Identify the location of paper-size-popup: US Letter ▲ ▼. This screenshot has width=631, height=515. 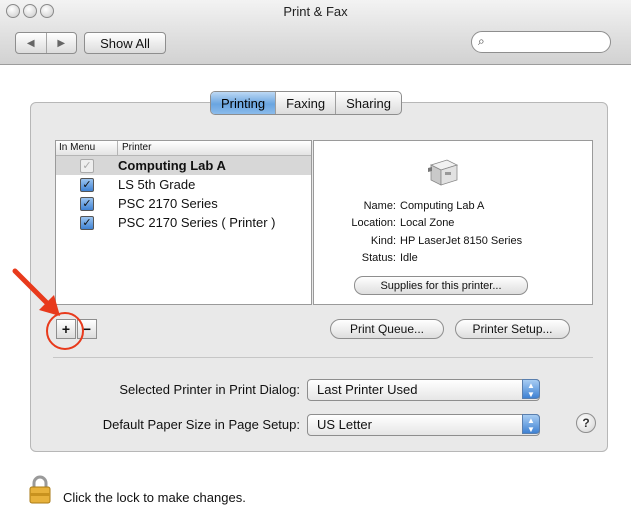
(423, 425).